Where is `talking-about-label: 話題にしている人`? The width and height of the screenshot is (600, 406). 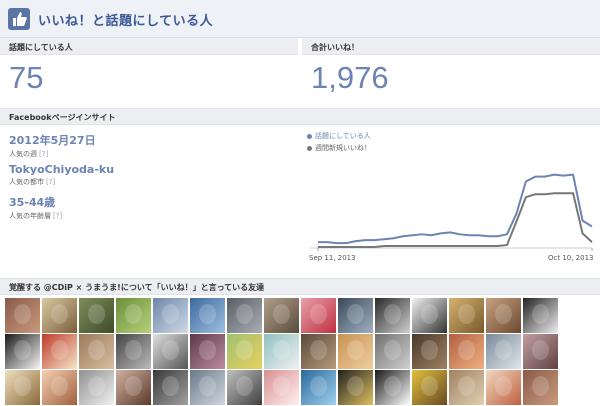 talking-about-label: 話題にしている人 is located at coordinates (149, 46).